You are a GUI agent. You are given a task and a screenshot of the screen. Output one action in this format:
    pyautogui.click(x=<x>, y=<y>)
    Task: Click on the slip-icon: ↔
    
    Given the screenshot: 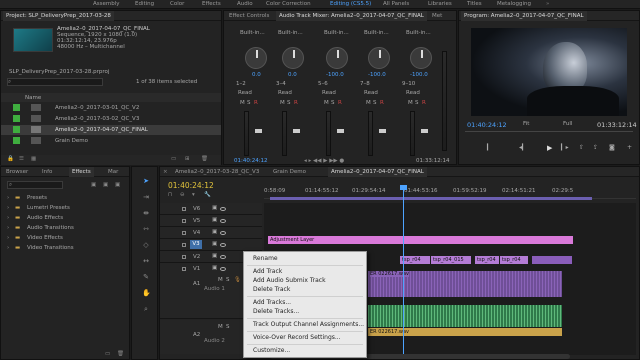 What is the action you would take?
    pyautogui.click(x=146, y=261)
    